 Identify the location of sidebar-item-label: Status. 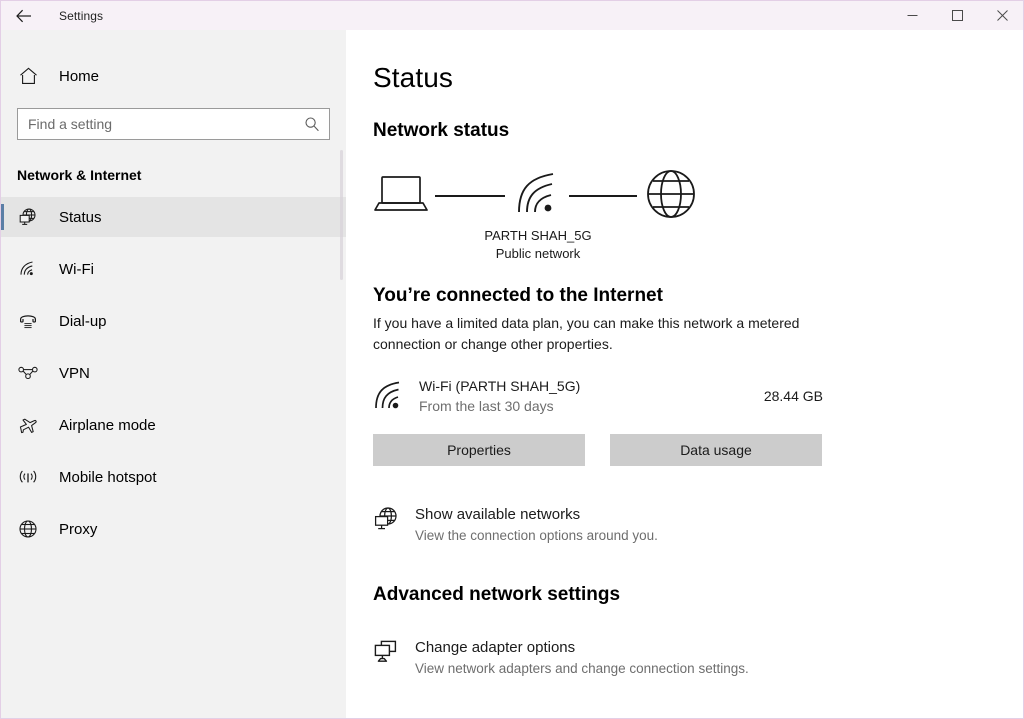
(80, 217).